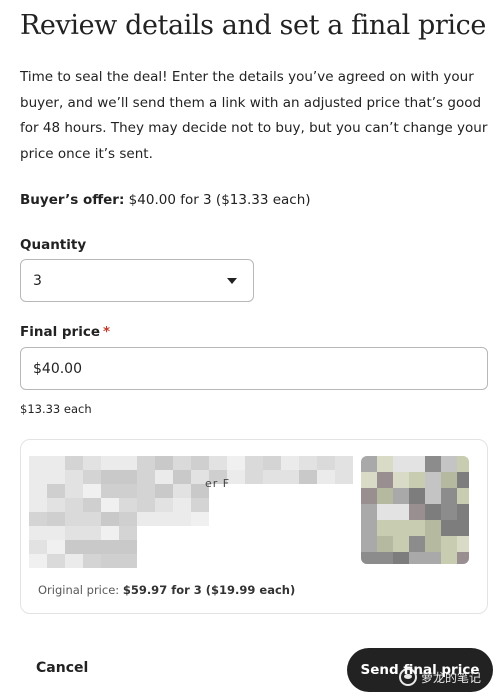 The height and width of the screenshot is (700, 495). Describe the element at coordinates (137, 280) in the screenshot. I see `quantity-select: 3` at that location.